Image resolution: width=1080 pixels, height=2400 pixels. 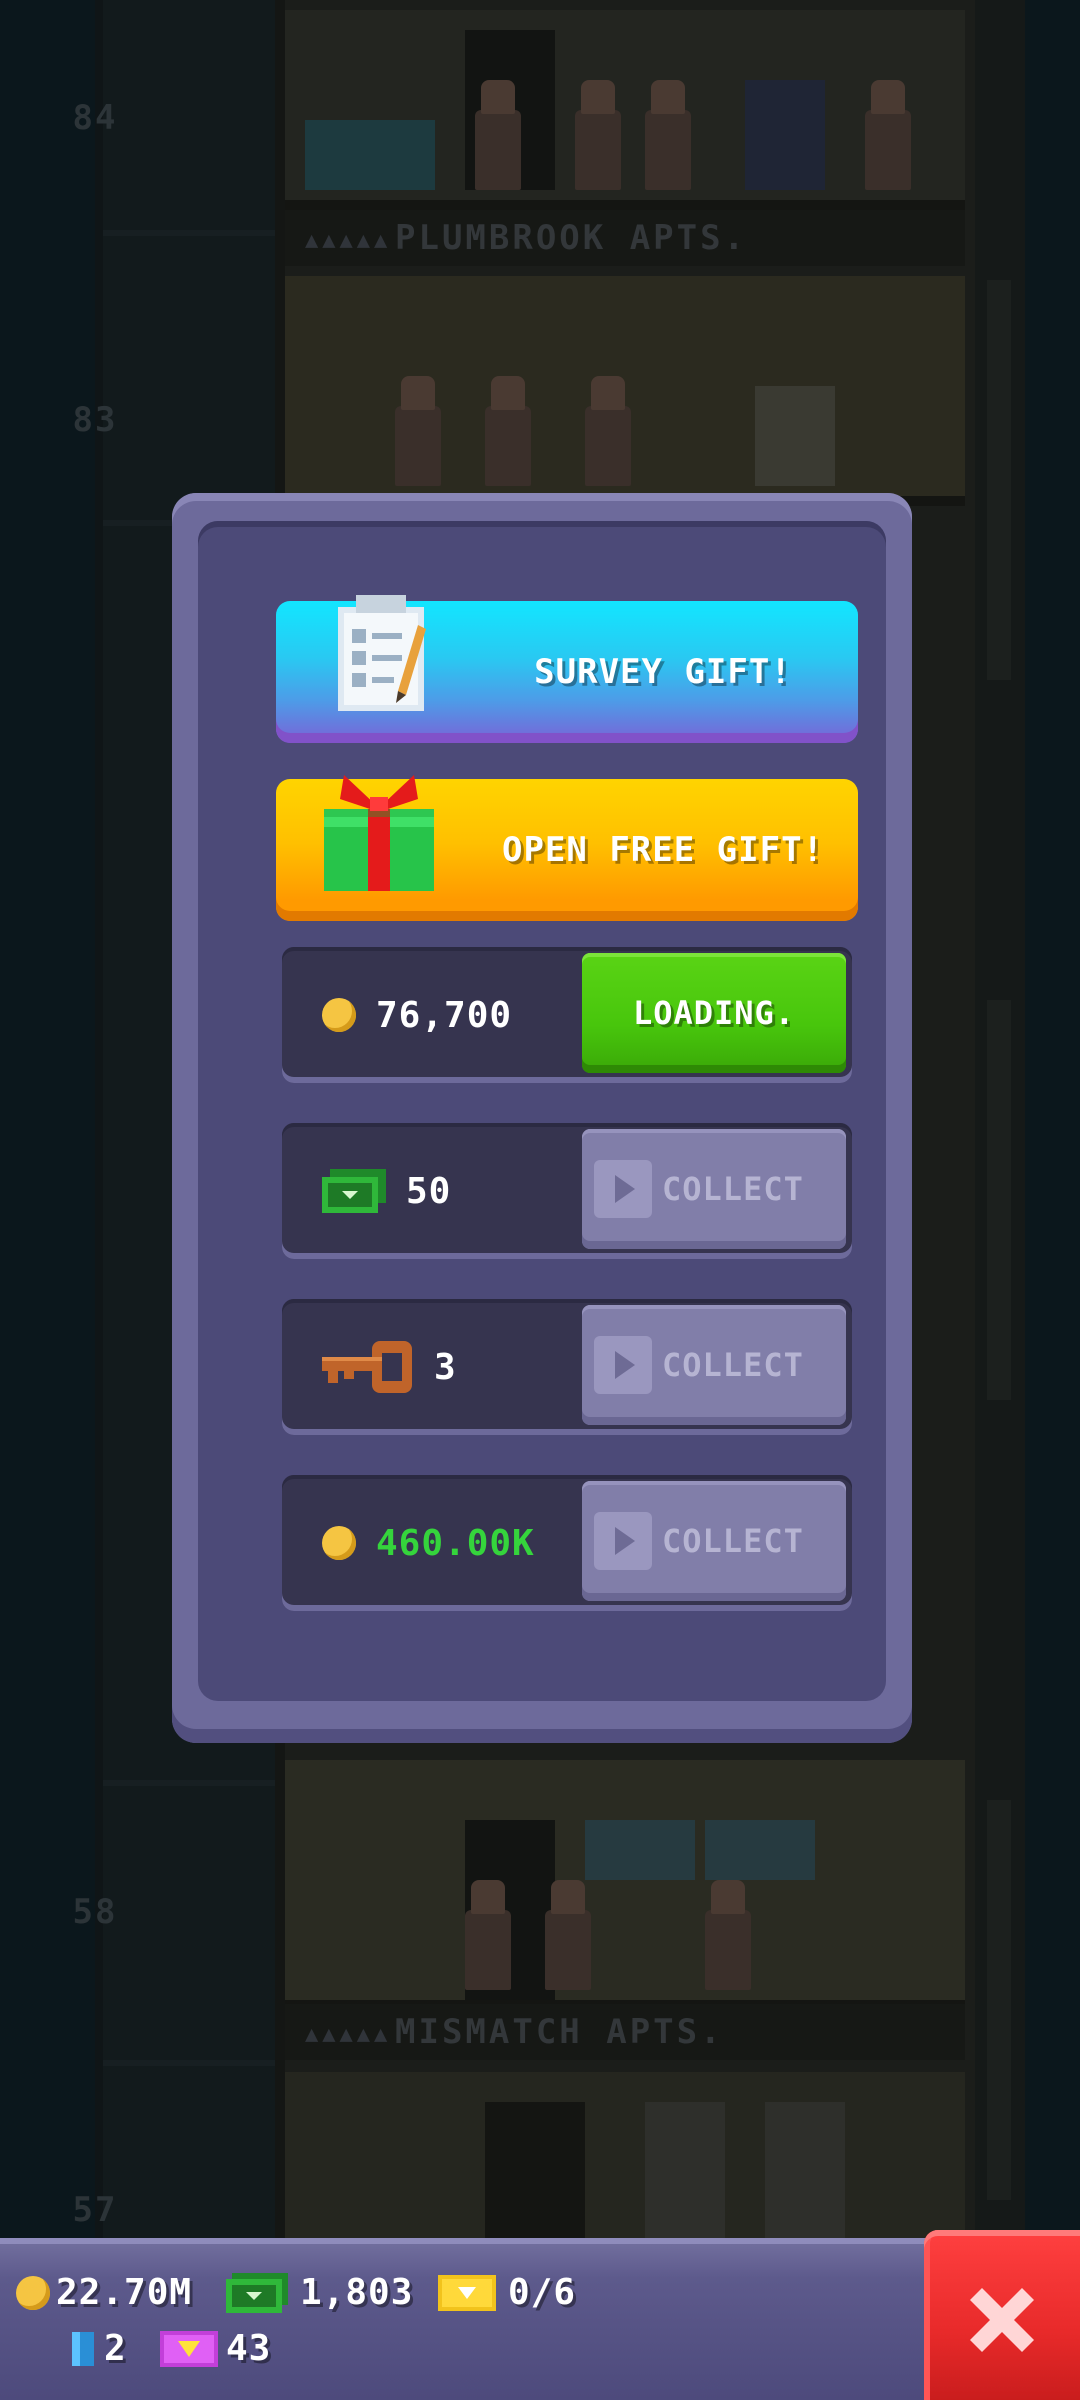 What do you see at coordinates (367, 1367) in the screenshot?
I see `key-icon` at bounding box center [367, 1367].